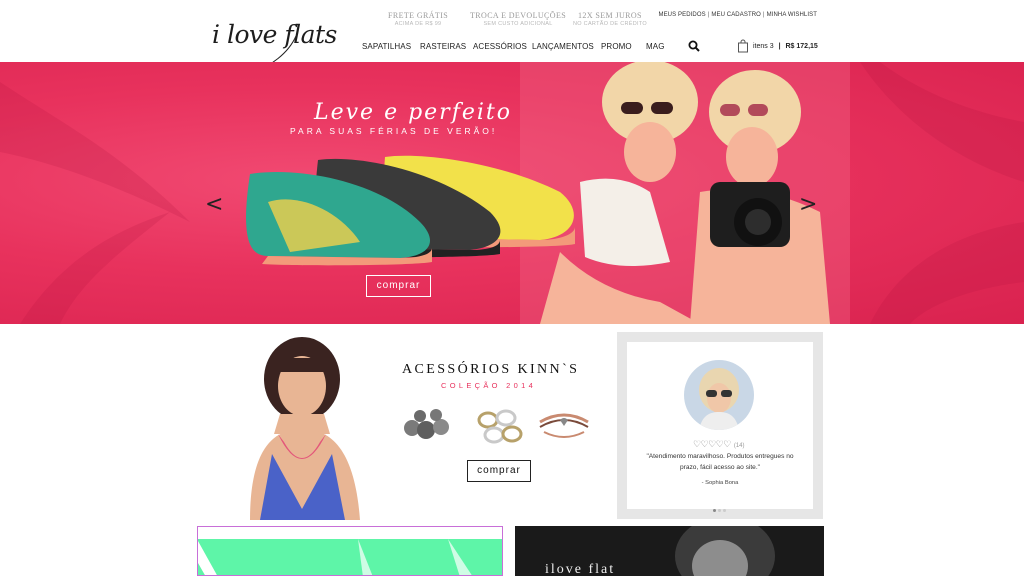 The image size is (1024, 576). I want to click on cart-summary: itens 3 | R$ 172,15, so click(785, 46).